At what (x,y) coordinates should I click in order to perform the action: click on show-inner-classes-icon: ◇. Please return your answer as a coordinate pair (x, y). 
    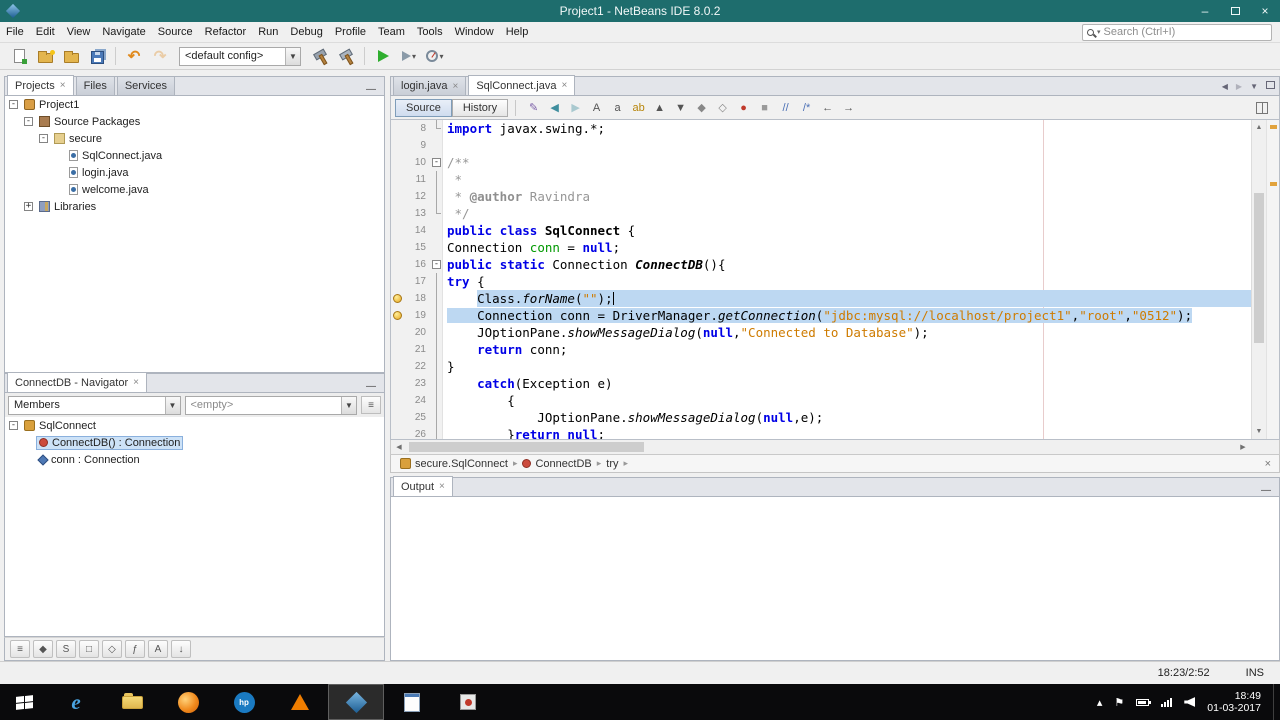
    Looking at the image, I should click on (112, 649).